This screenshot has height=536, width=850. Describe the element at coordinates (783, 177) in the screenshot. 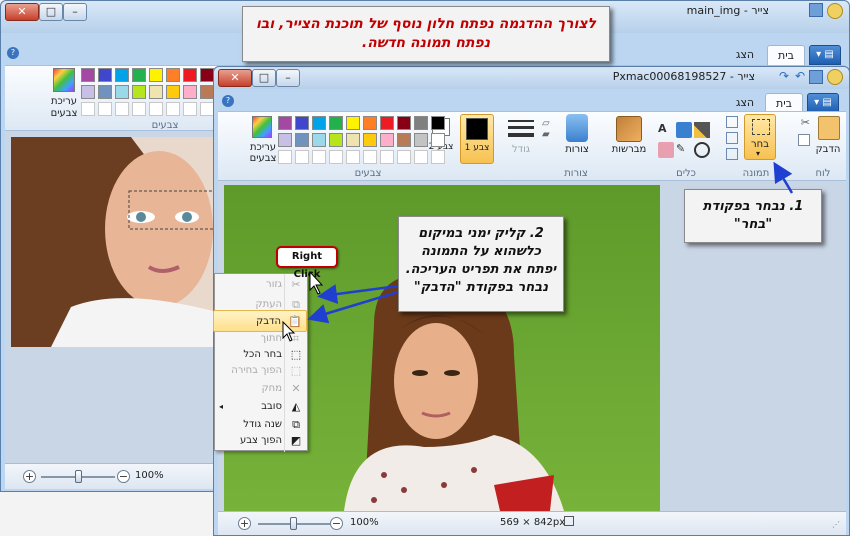

I see `arrow-step1` at that location.